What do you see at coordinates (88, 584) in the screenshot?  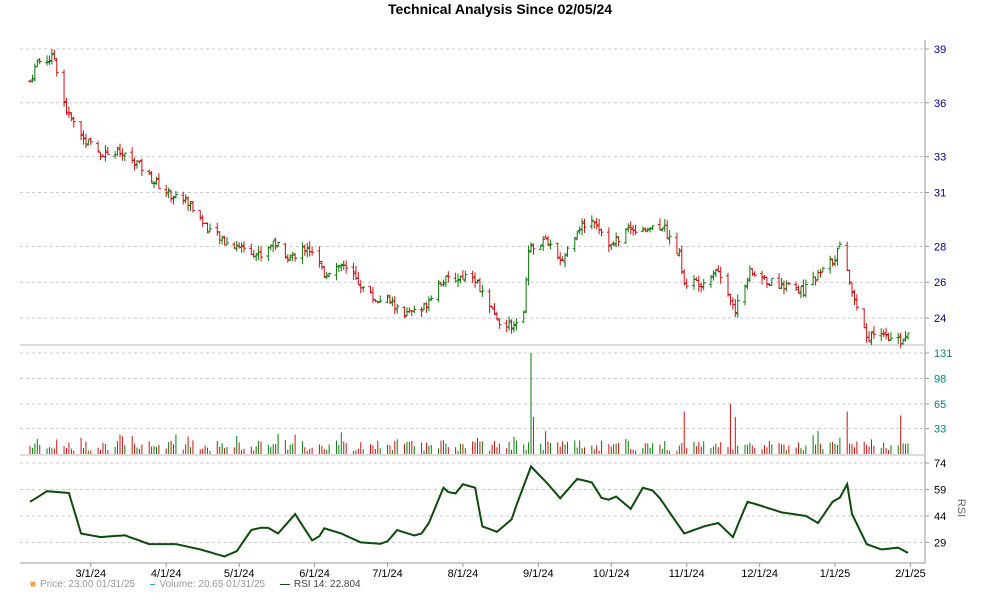 I see `legend-price-text: Price: 23.00 01/31/25` at bounding box center [88, 584].